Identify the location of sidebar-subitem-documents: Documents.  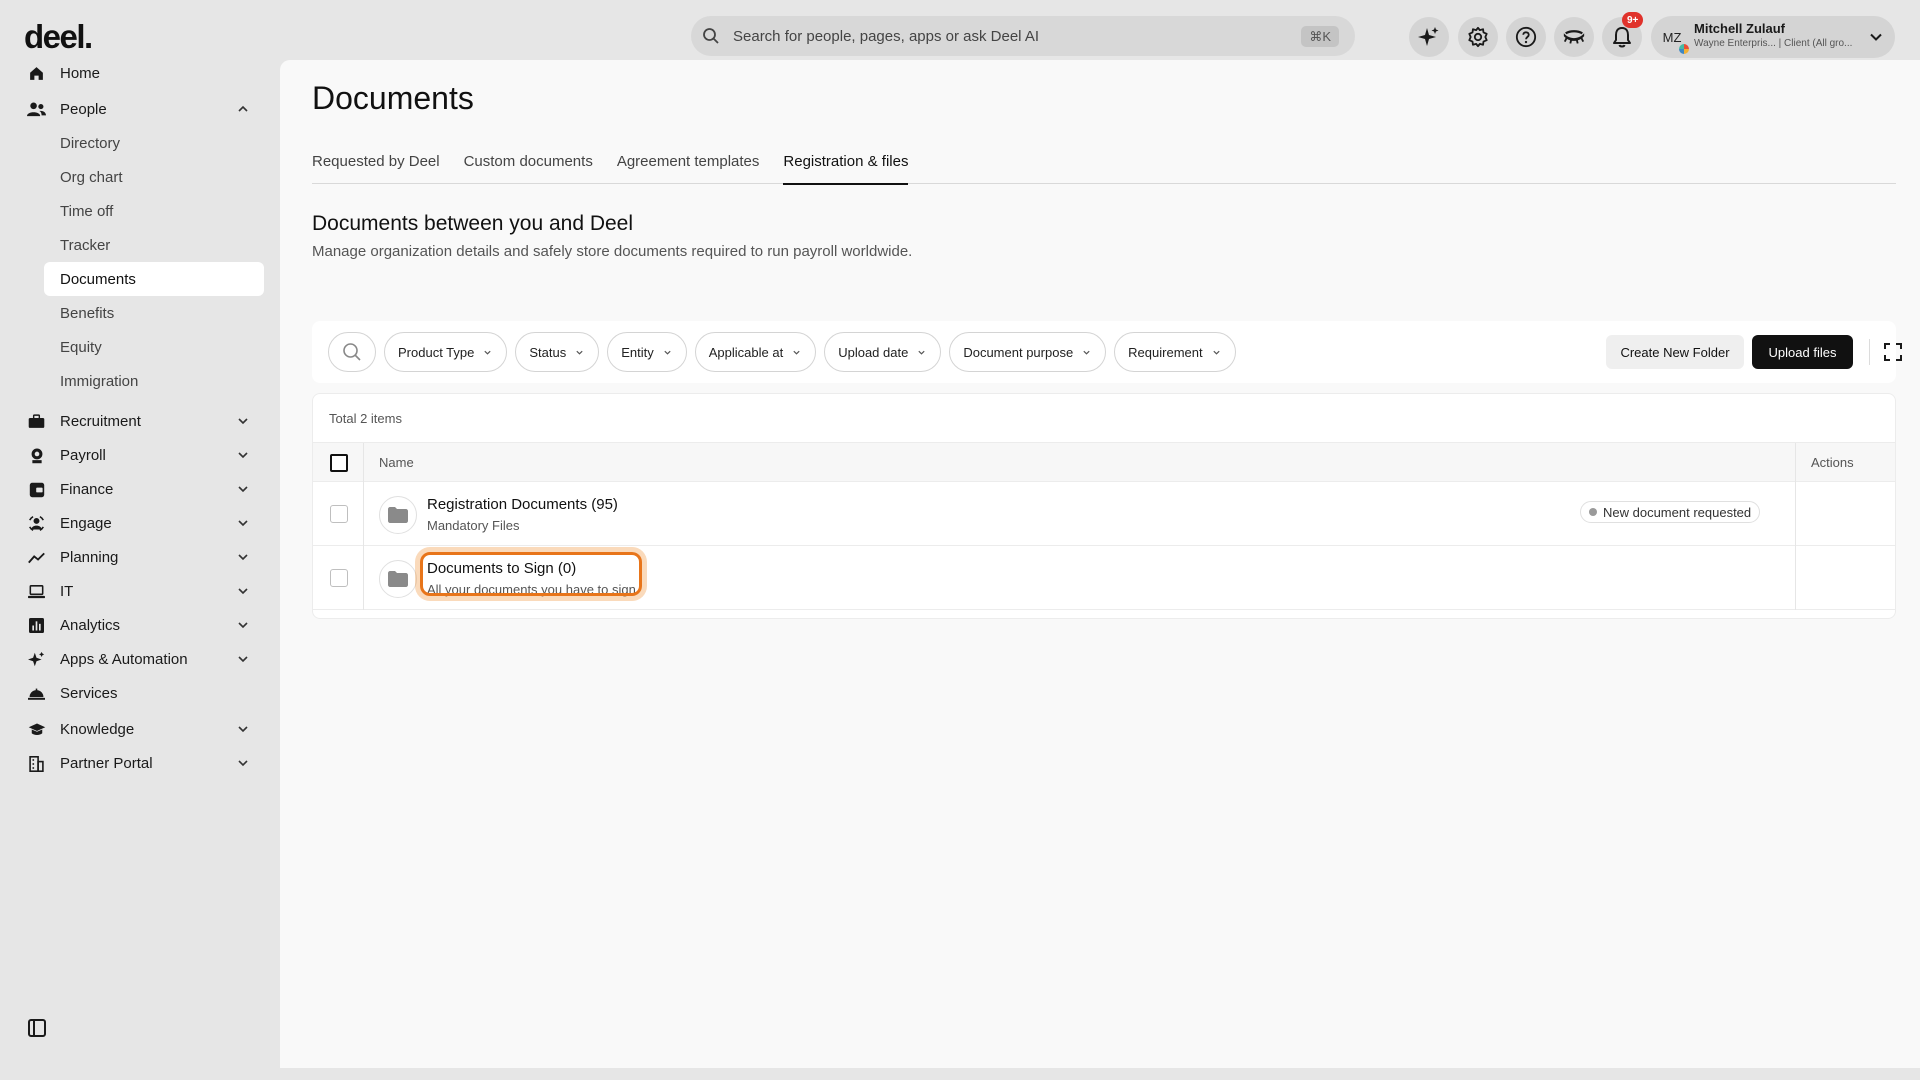
(154, 279).